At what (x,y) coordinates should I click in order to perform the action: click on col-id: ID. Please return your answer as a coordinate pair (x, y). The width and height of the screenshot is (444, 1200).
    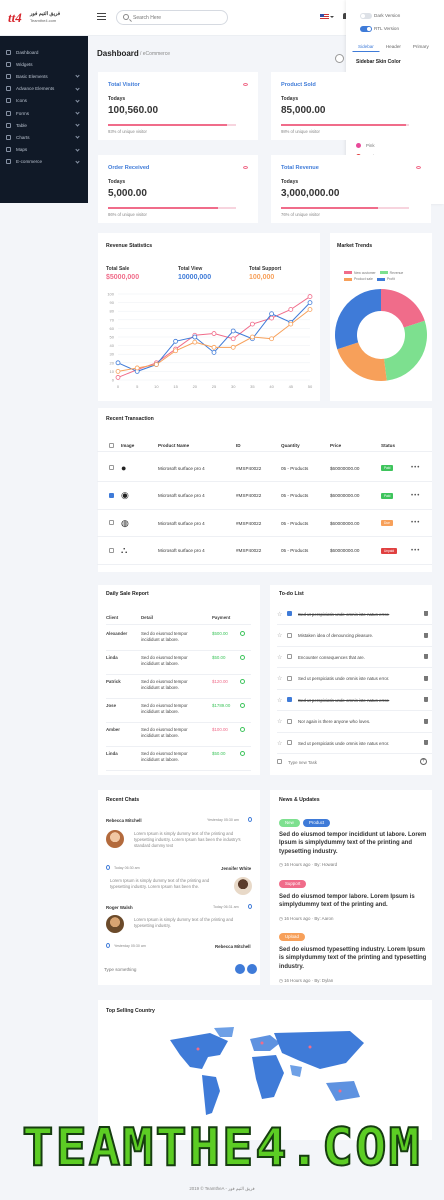
    Looking at the image, I should click on (238, 445).